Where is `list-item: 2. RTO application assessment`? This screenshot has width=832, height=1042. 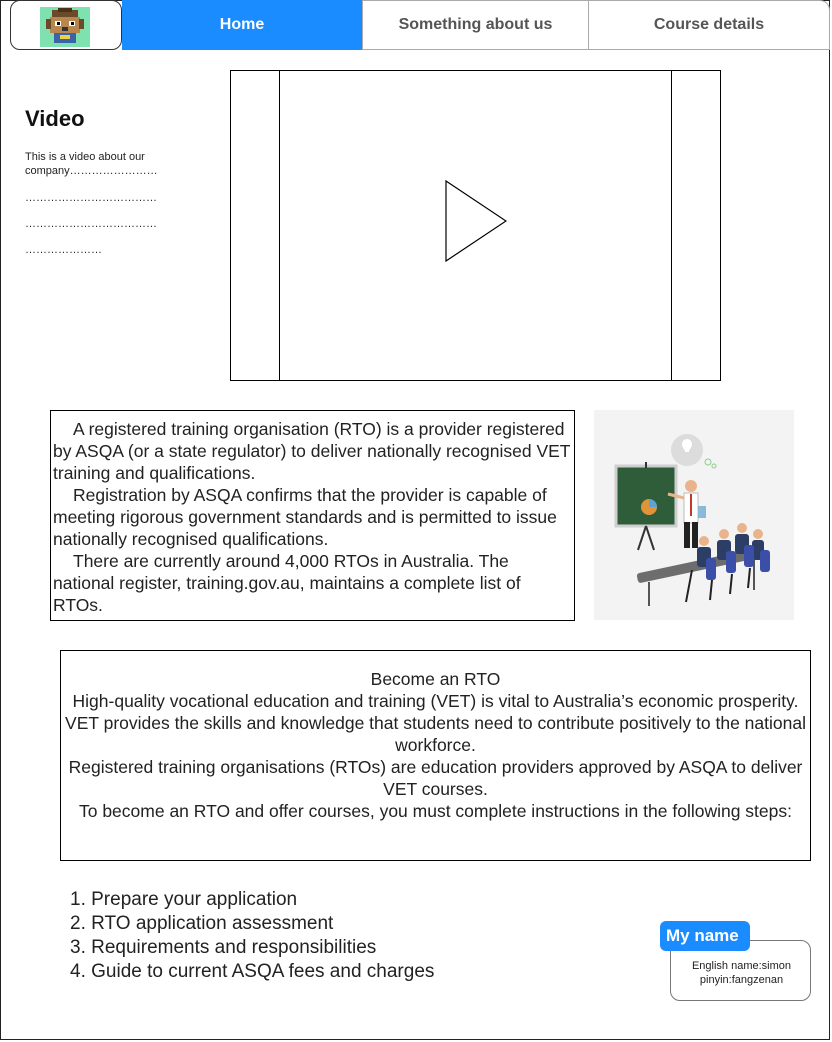 list-item: 2. RTO application assessment is located at coordinates (252, 924).